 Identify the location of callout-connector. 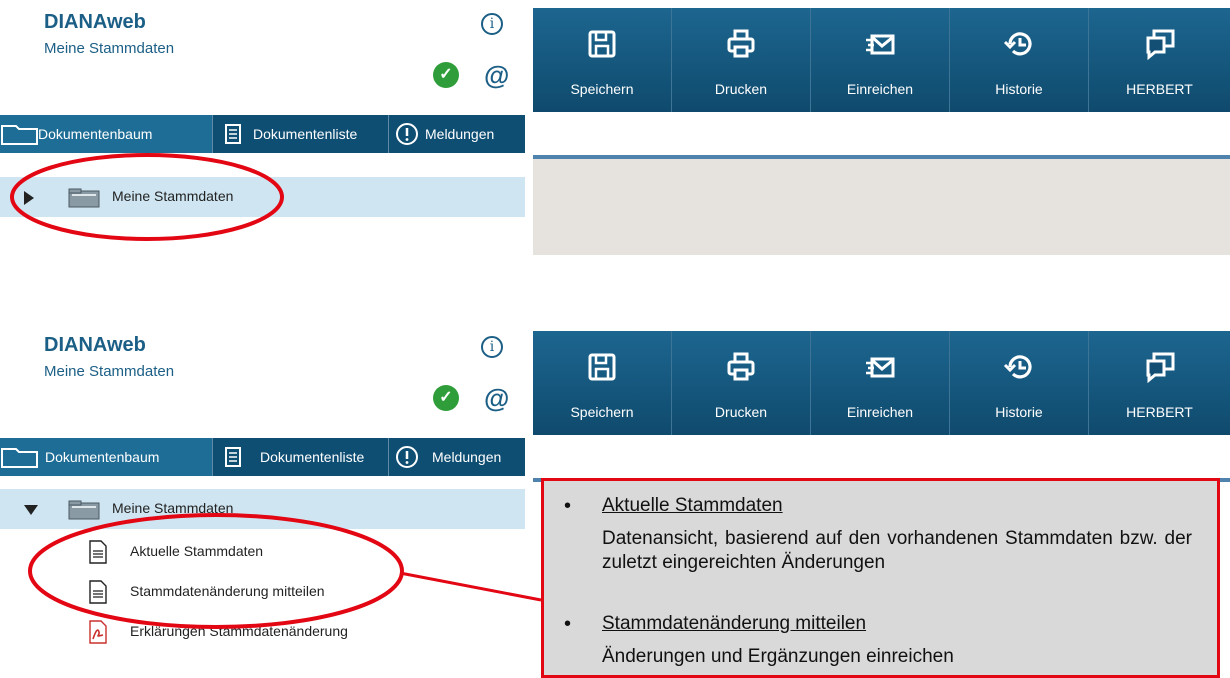
(470, 586).